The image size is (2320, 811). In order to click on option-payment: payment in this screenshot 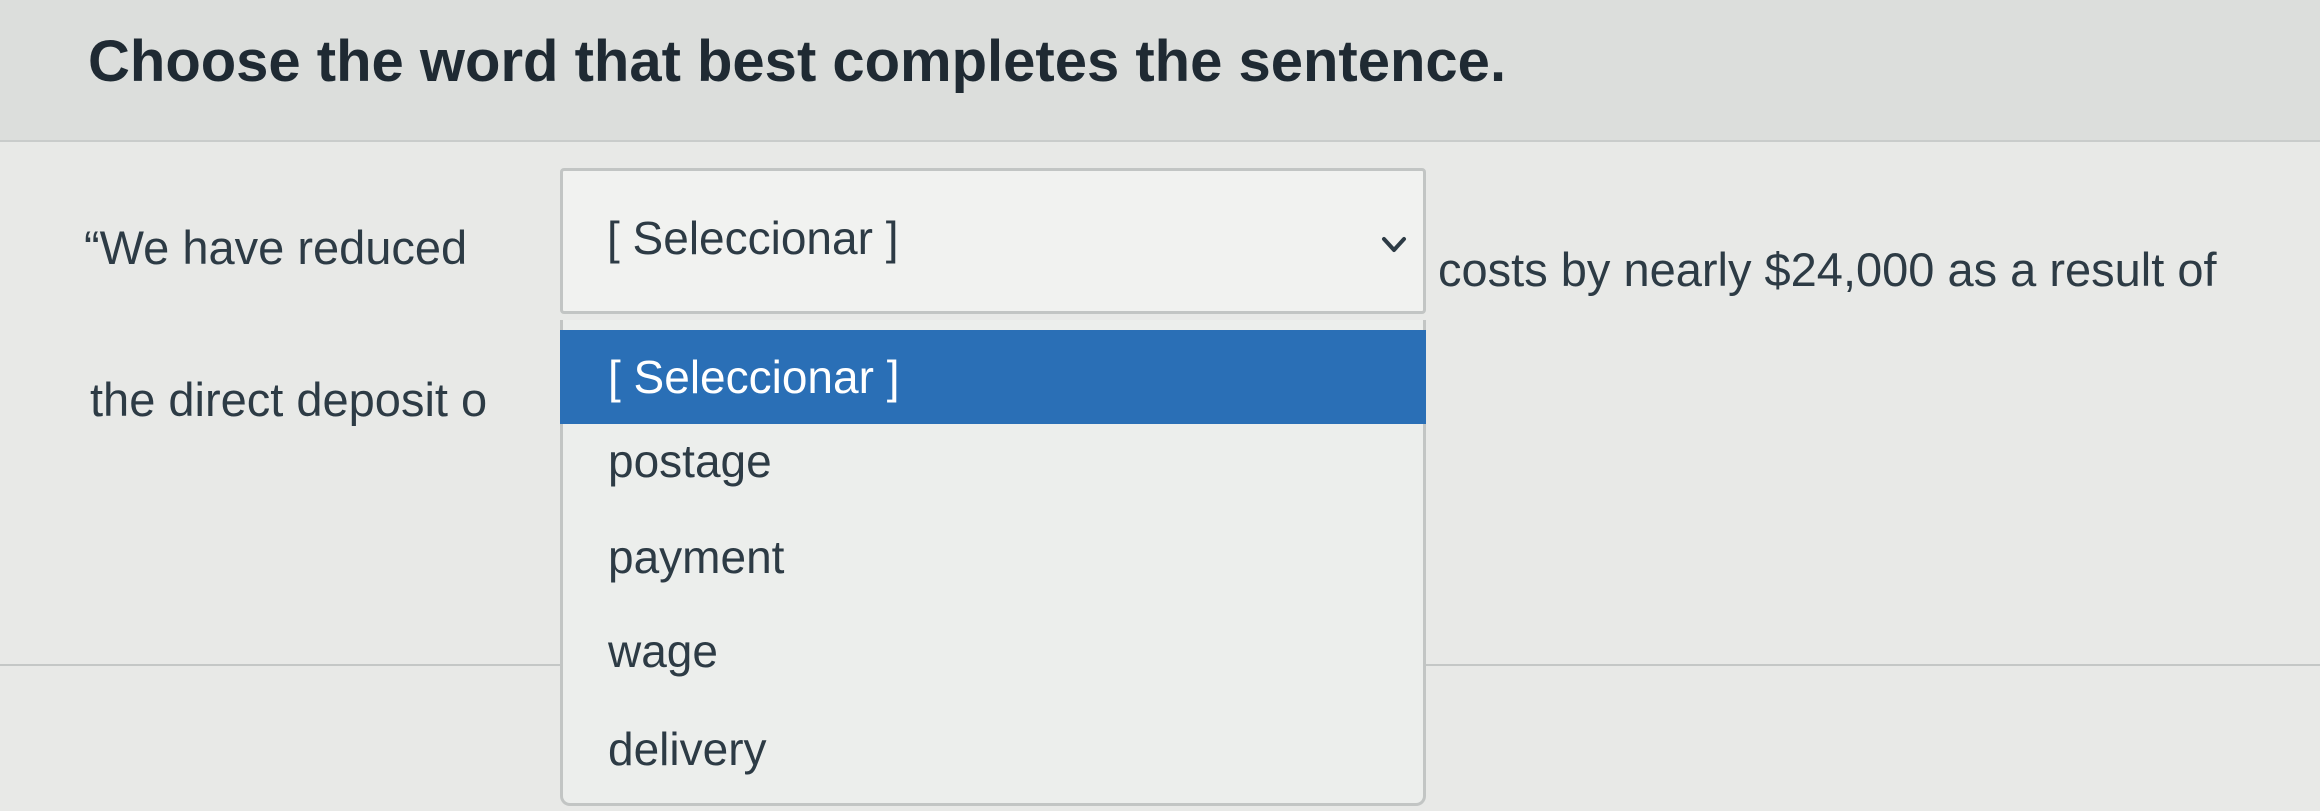, I will do `click(993, 557)`.